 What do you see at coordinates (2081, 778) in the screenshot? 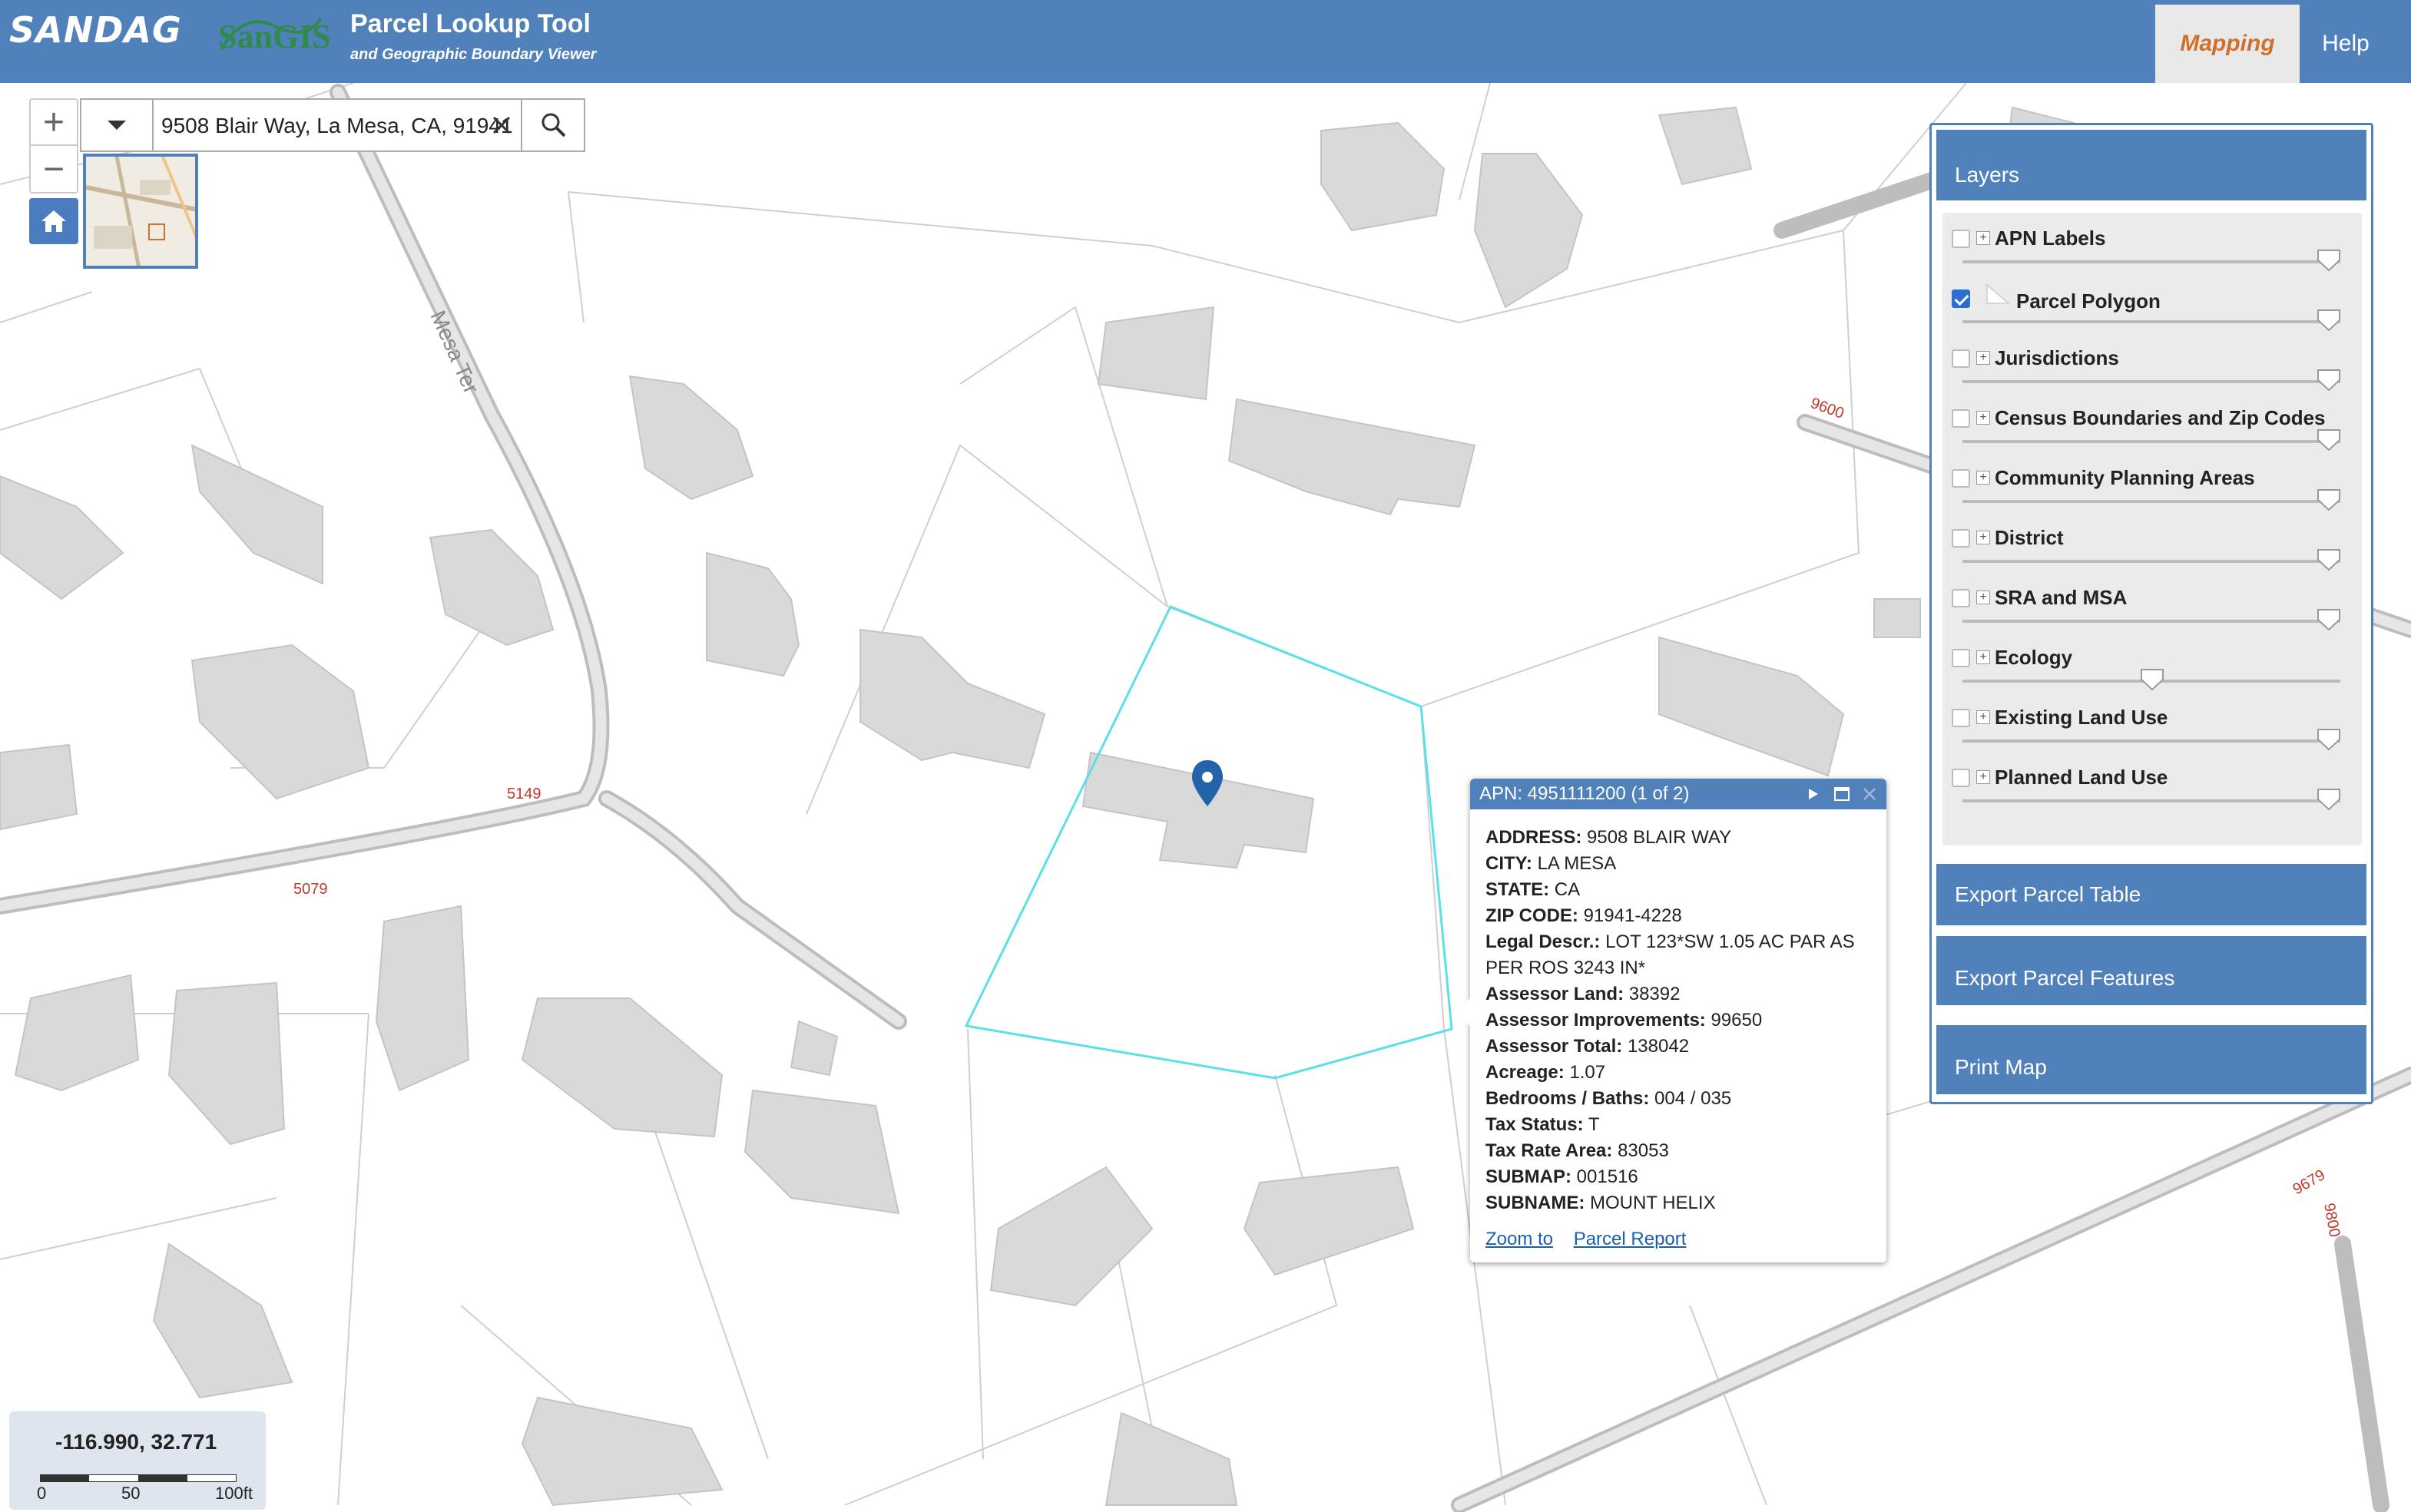
I see `layer-label: Planned Land Use` at bounding box center [2081, 778].